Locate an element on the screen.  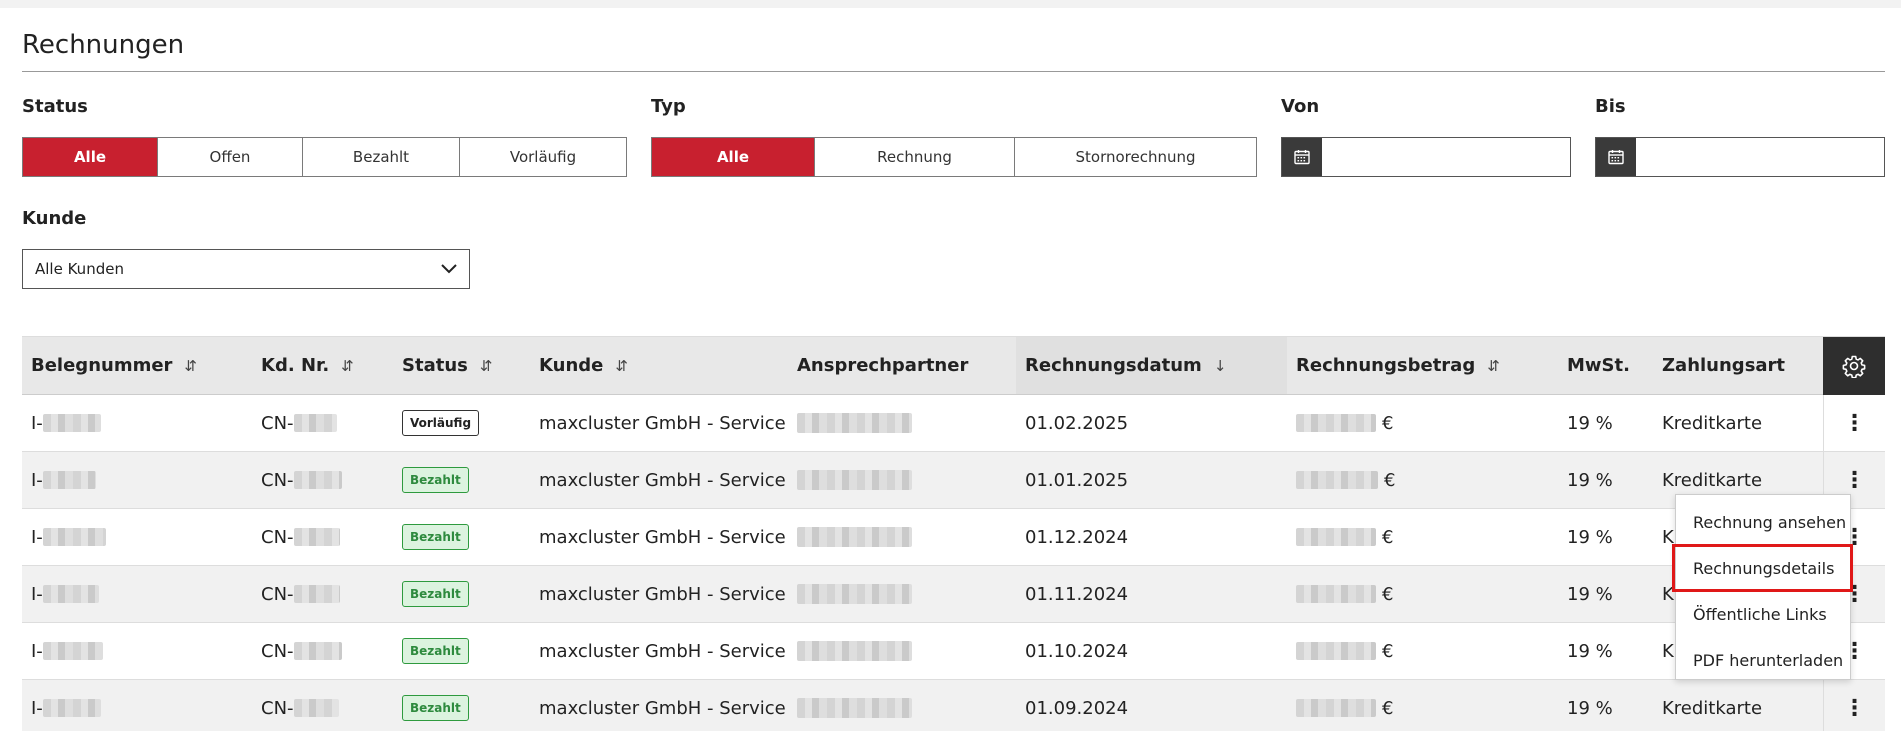
von-date-field is located at coordinates (1426, 157).